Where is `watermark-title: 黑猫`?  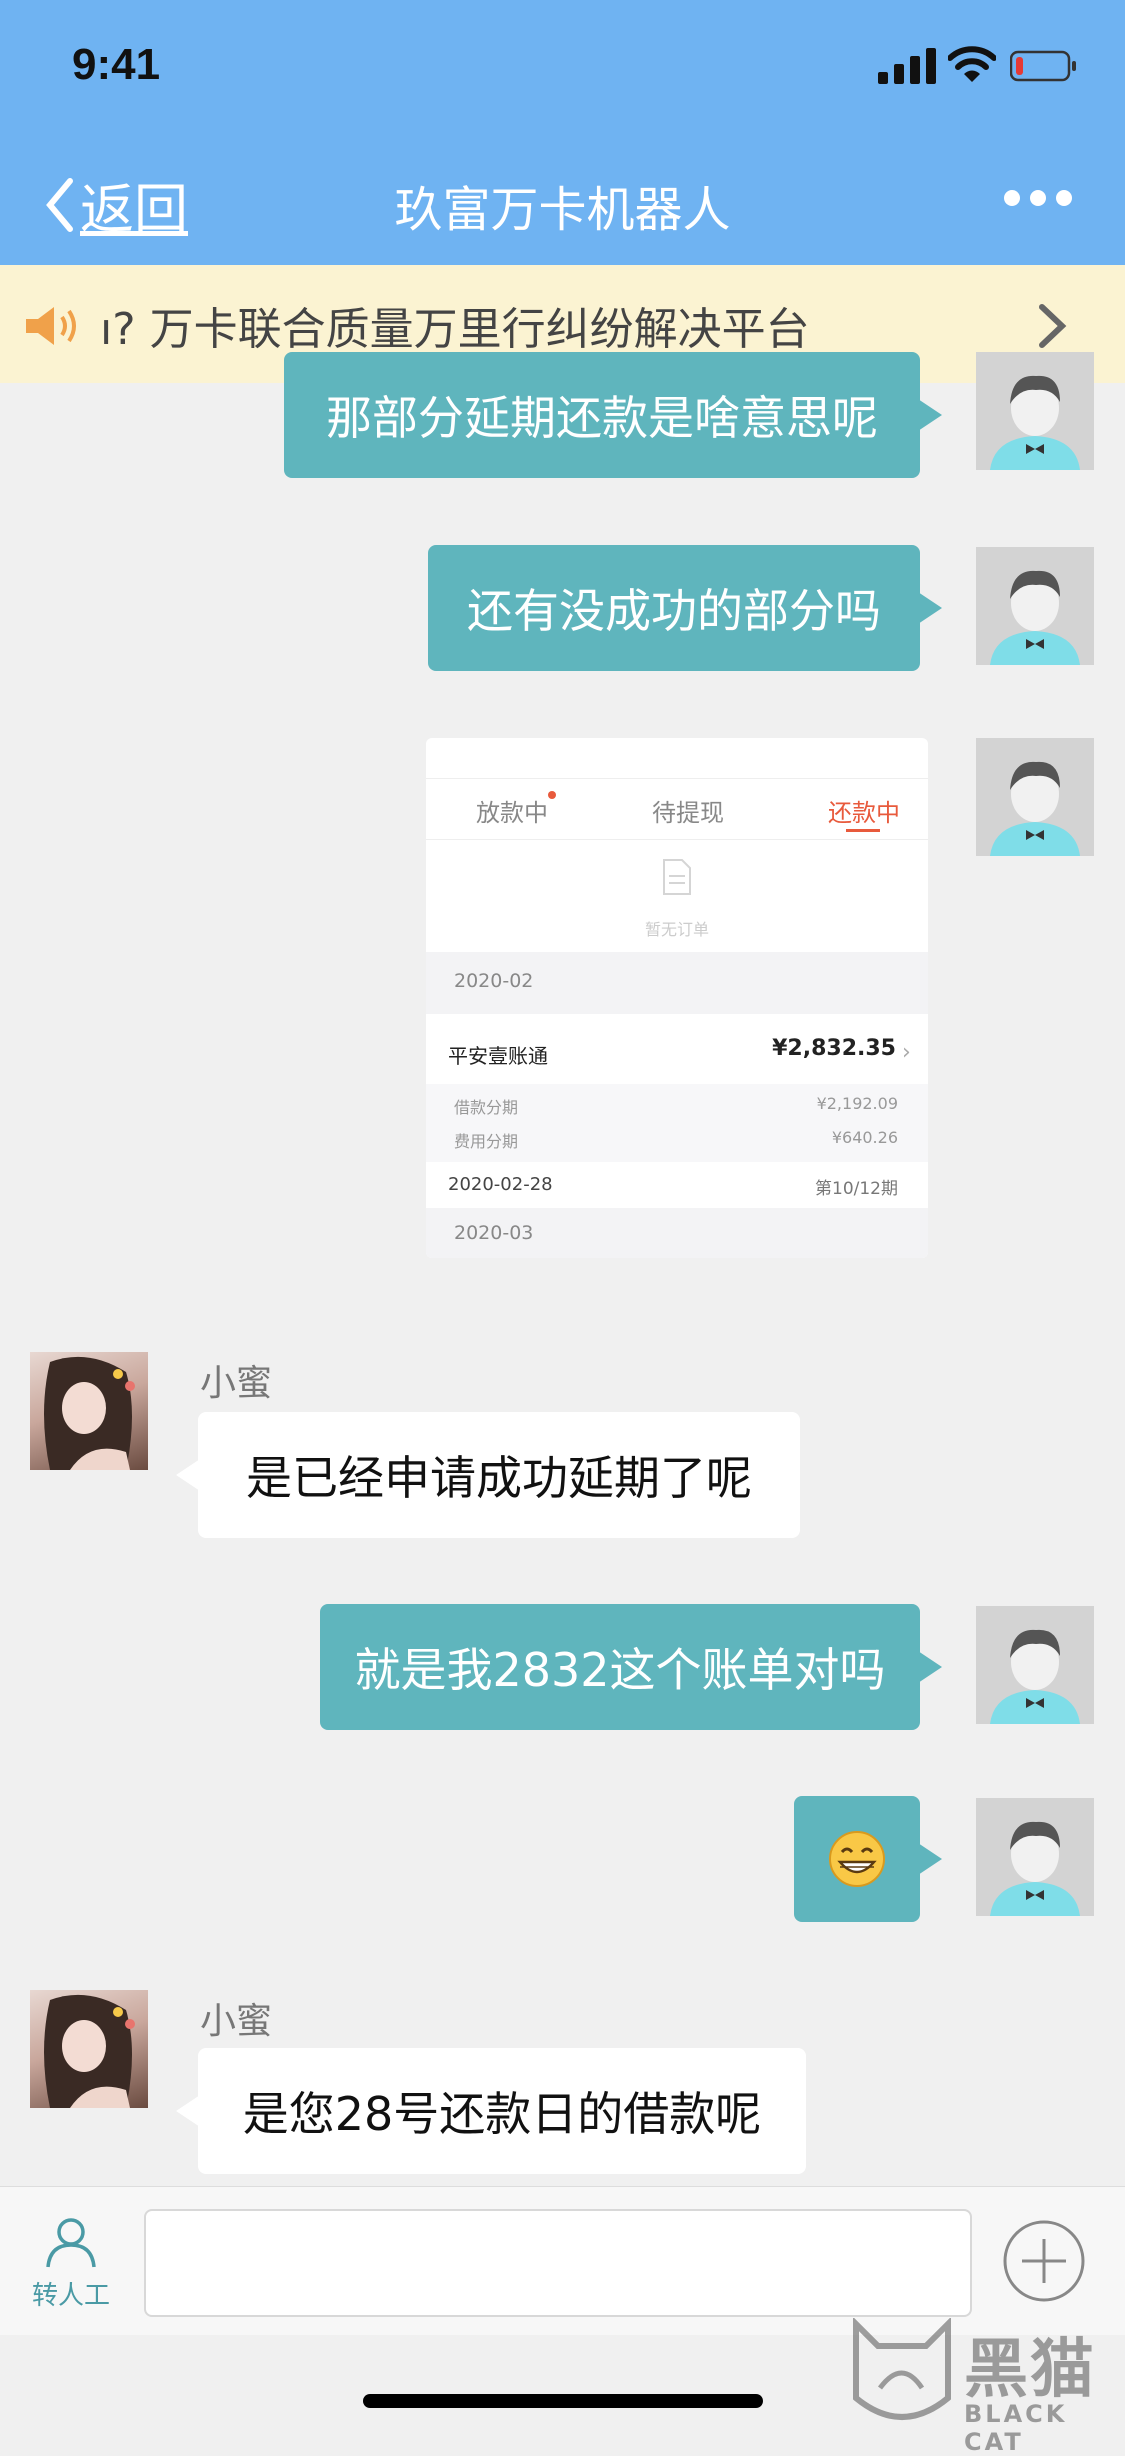 watermark-title: 黑猫 is located at coordinates (1030, 2370).